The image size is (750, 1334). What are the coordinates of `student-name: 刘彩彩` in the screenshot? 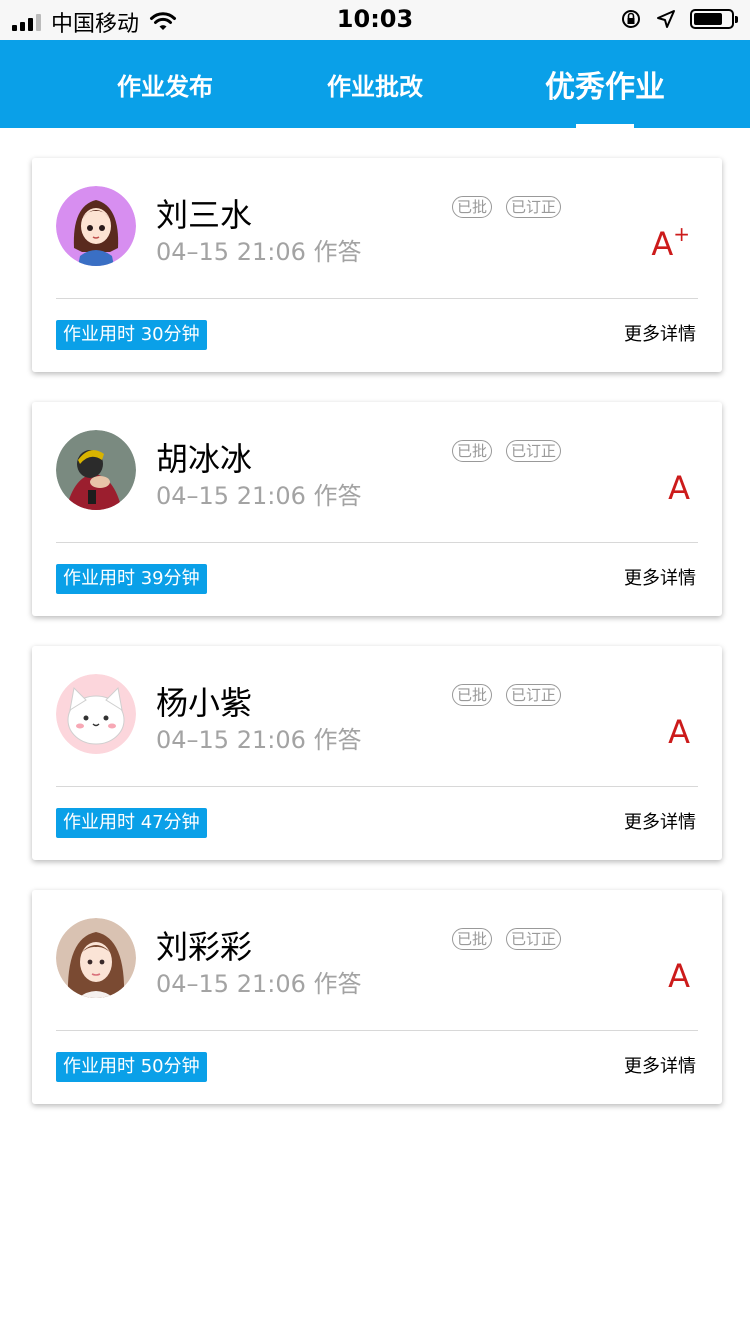 It's located at (204, 947).